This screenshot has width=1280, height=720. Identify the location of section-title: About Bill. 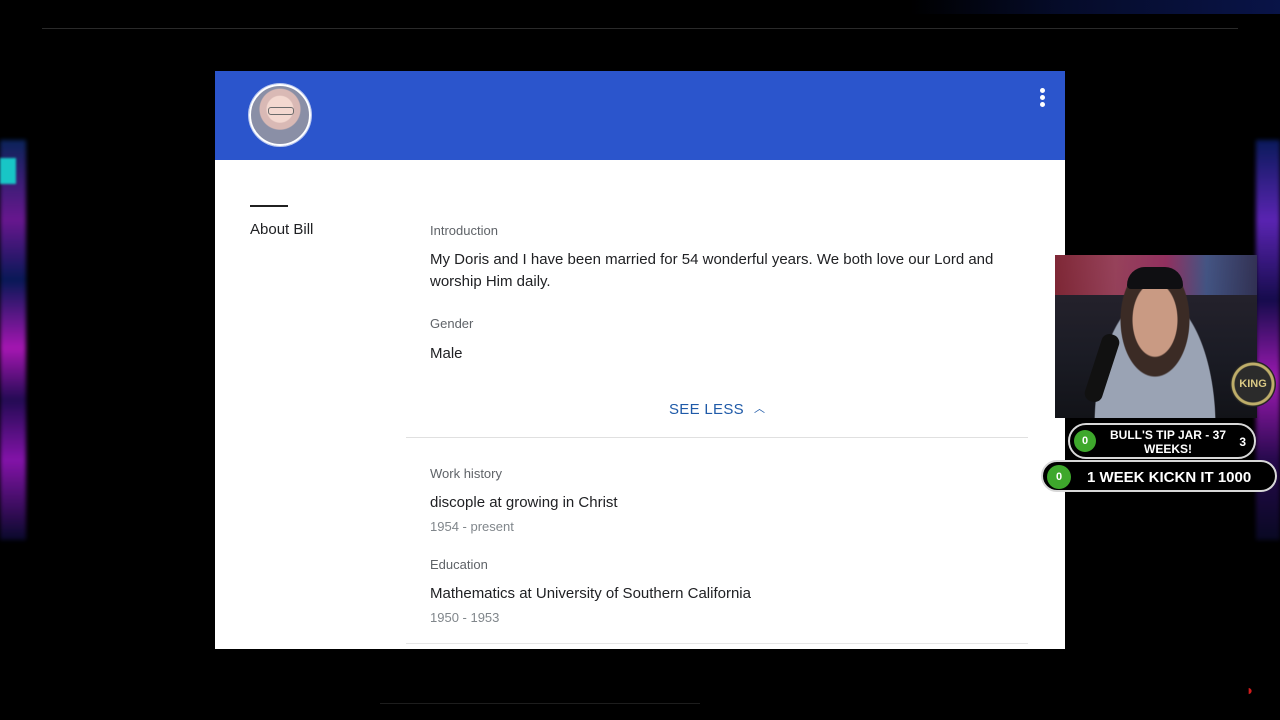
(282, 229).